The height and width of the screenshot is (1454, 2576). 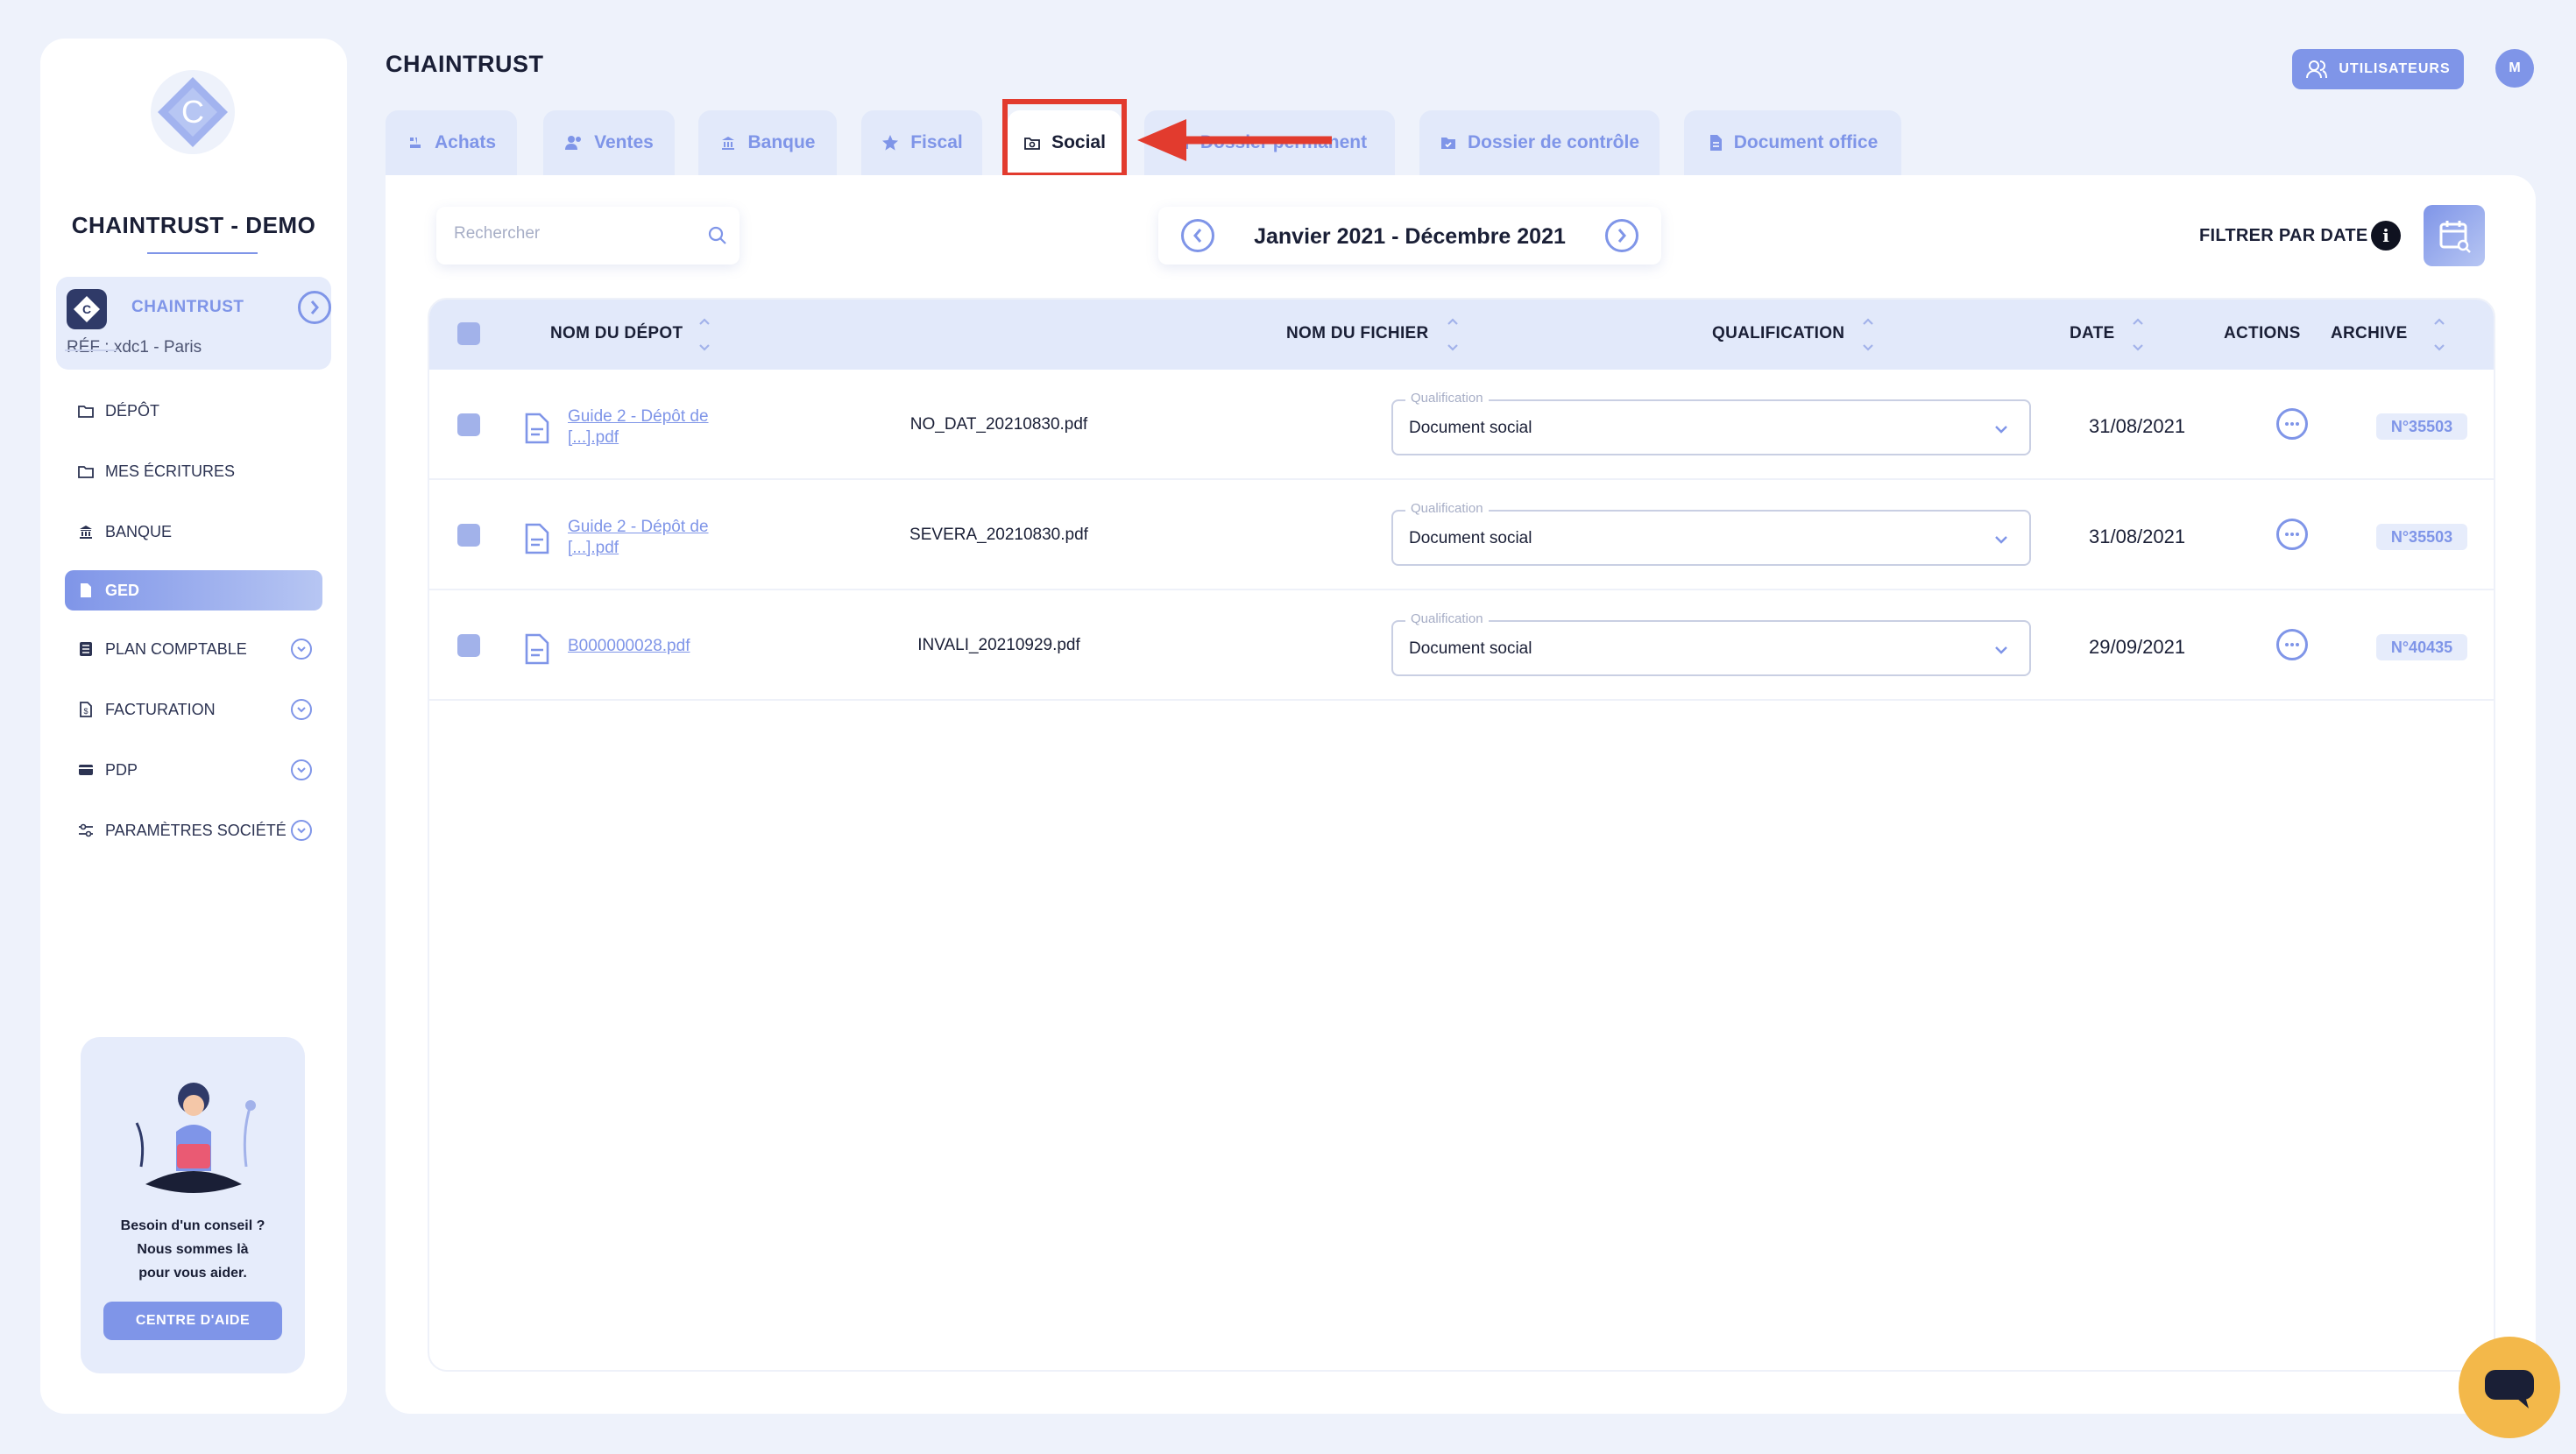 What do you see at coordinates (193, 112) in the screenshot?
I see `chaintrust-logo-icon: C` at bounding box center [193, 112].